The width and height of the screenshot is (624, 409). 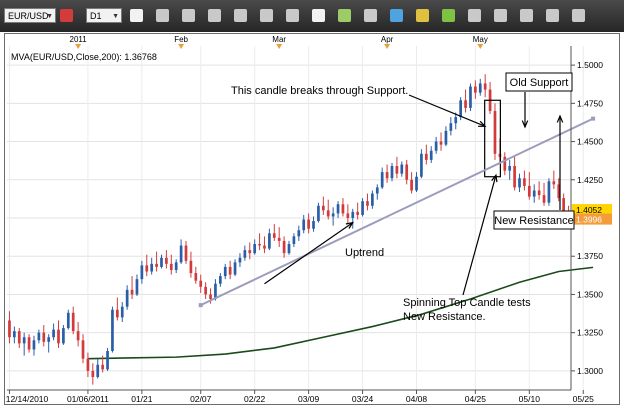 What do you see at coordinates (88, 399) in the screenshot?
I see `x-tick-label: 01/06/2011` at bounding box center [88, 399].